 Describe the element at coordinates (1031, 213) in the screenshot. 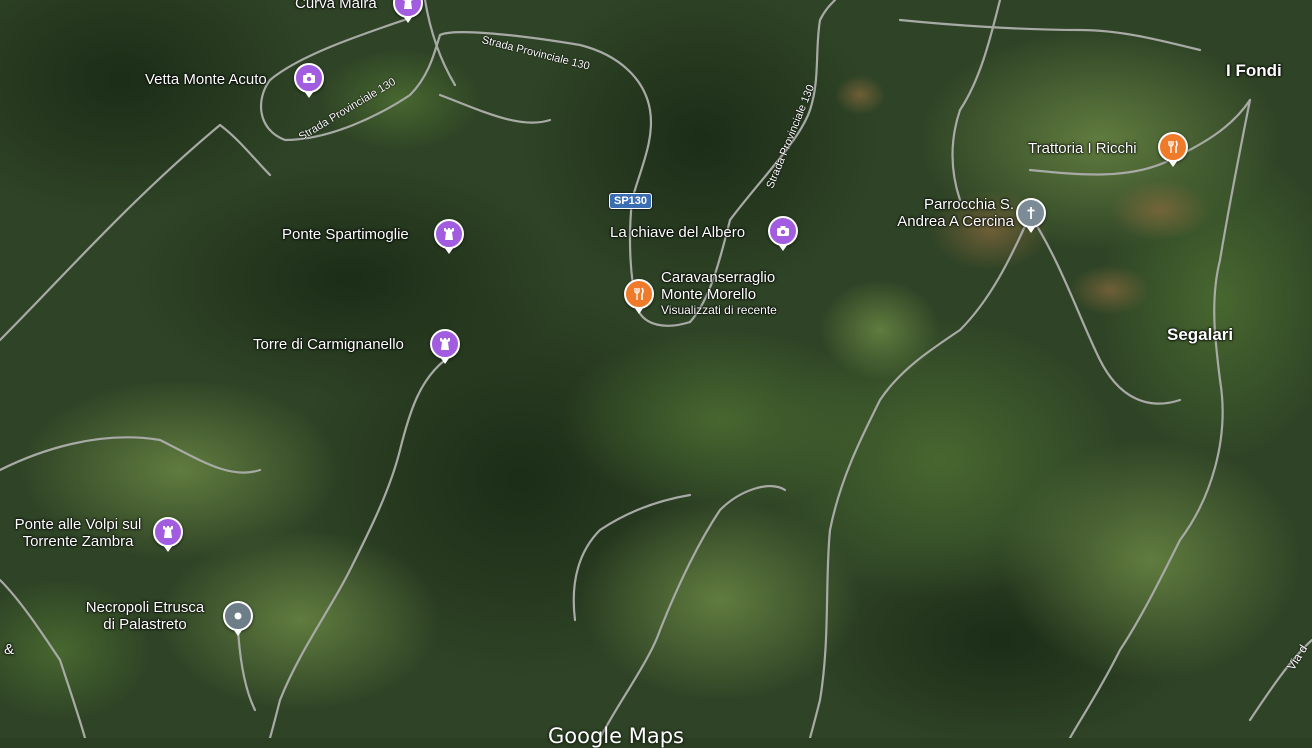

I see `cross-icon` at that location.